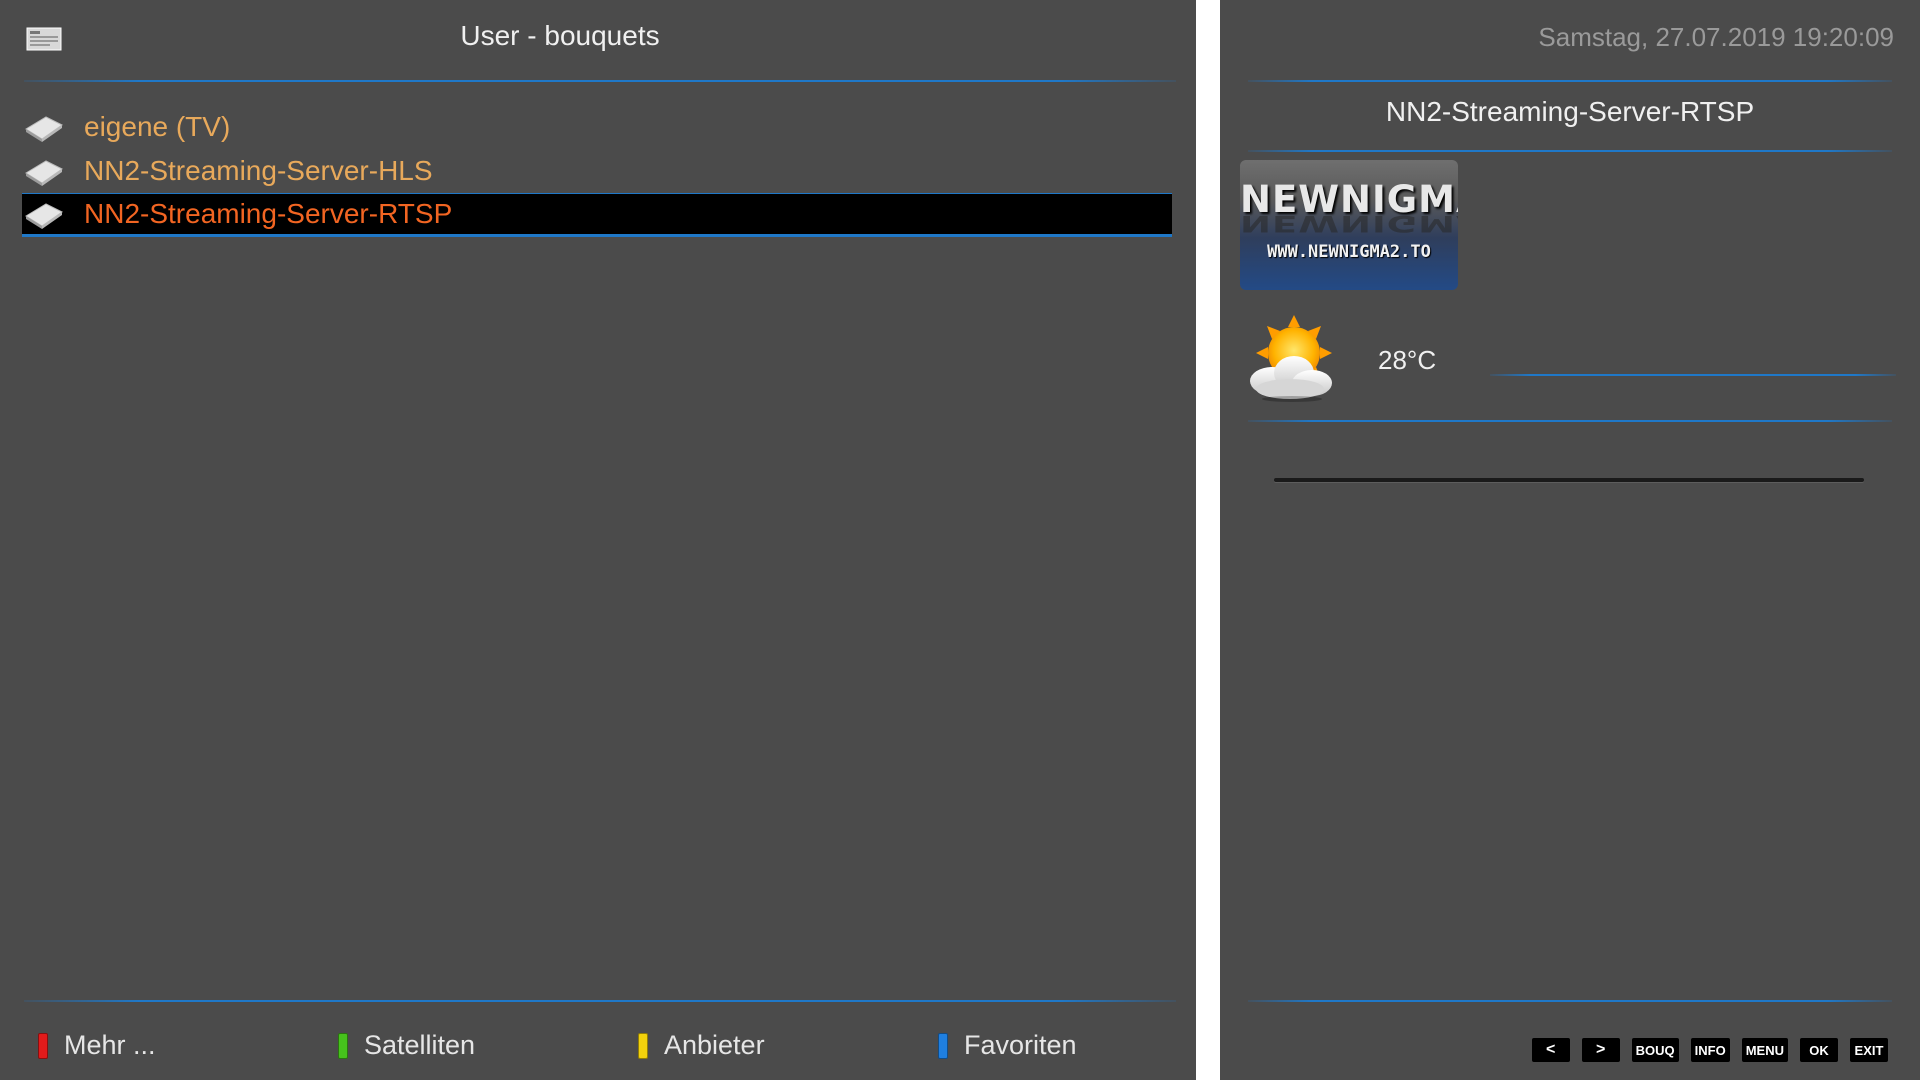  I want to click on temperature-display: 28°C, so click(1407, 360).